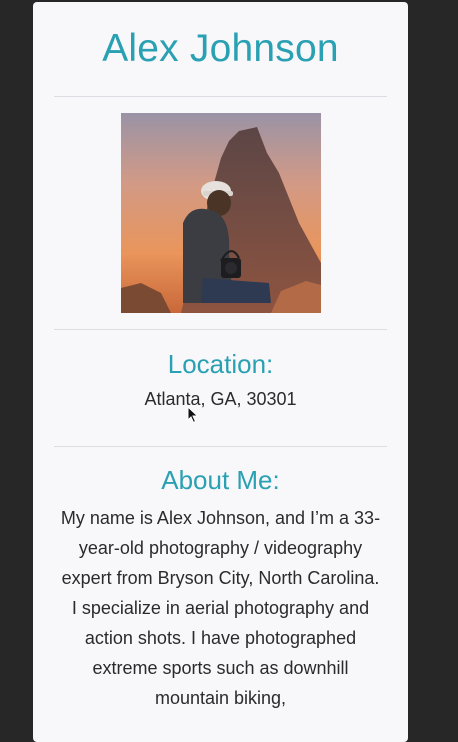 This screenshot has width=458, height=742. Describe the element at coordinates (193, 415) in the screenshot. I see `mouse-pointer-icon` at that location.